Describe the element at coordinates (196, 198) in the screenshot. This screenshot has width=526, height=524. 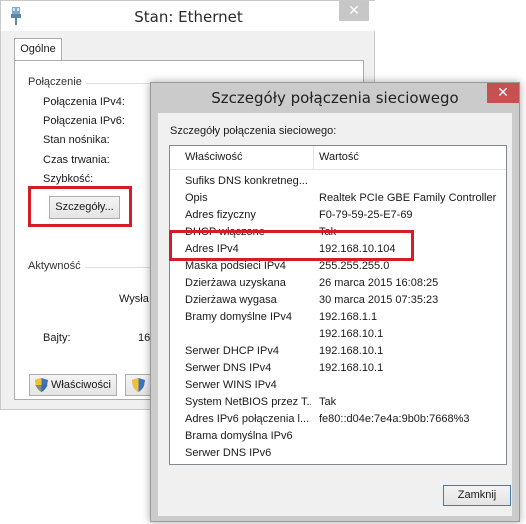
I see `property-cell: Opis` at that location.